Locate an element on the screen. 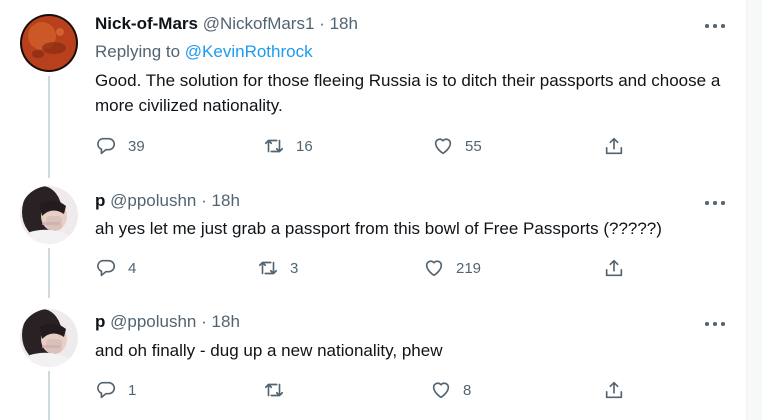  reply-count: 4 is located at coordinates (132, 268).